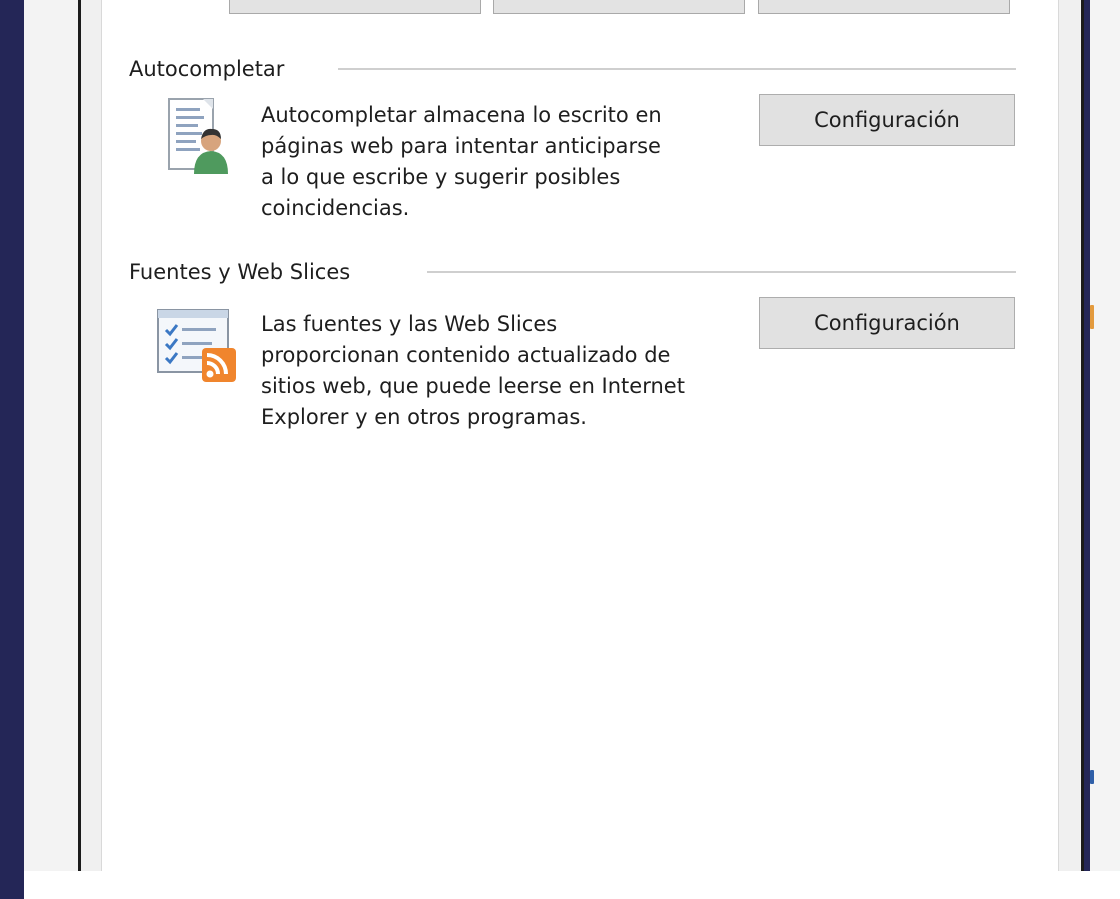  Describe the element at coordinates (1105, 435) in the screenshot. I see `background-window-right` at that location.